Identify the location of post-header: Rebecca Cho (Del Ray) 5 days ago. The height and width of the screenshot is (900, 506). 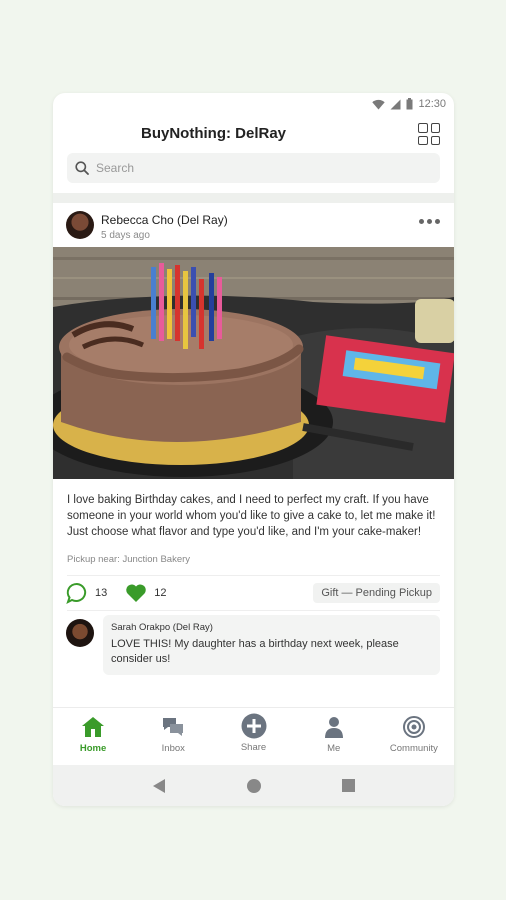
(253, 225).